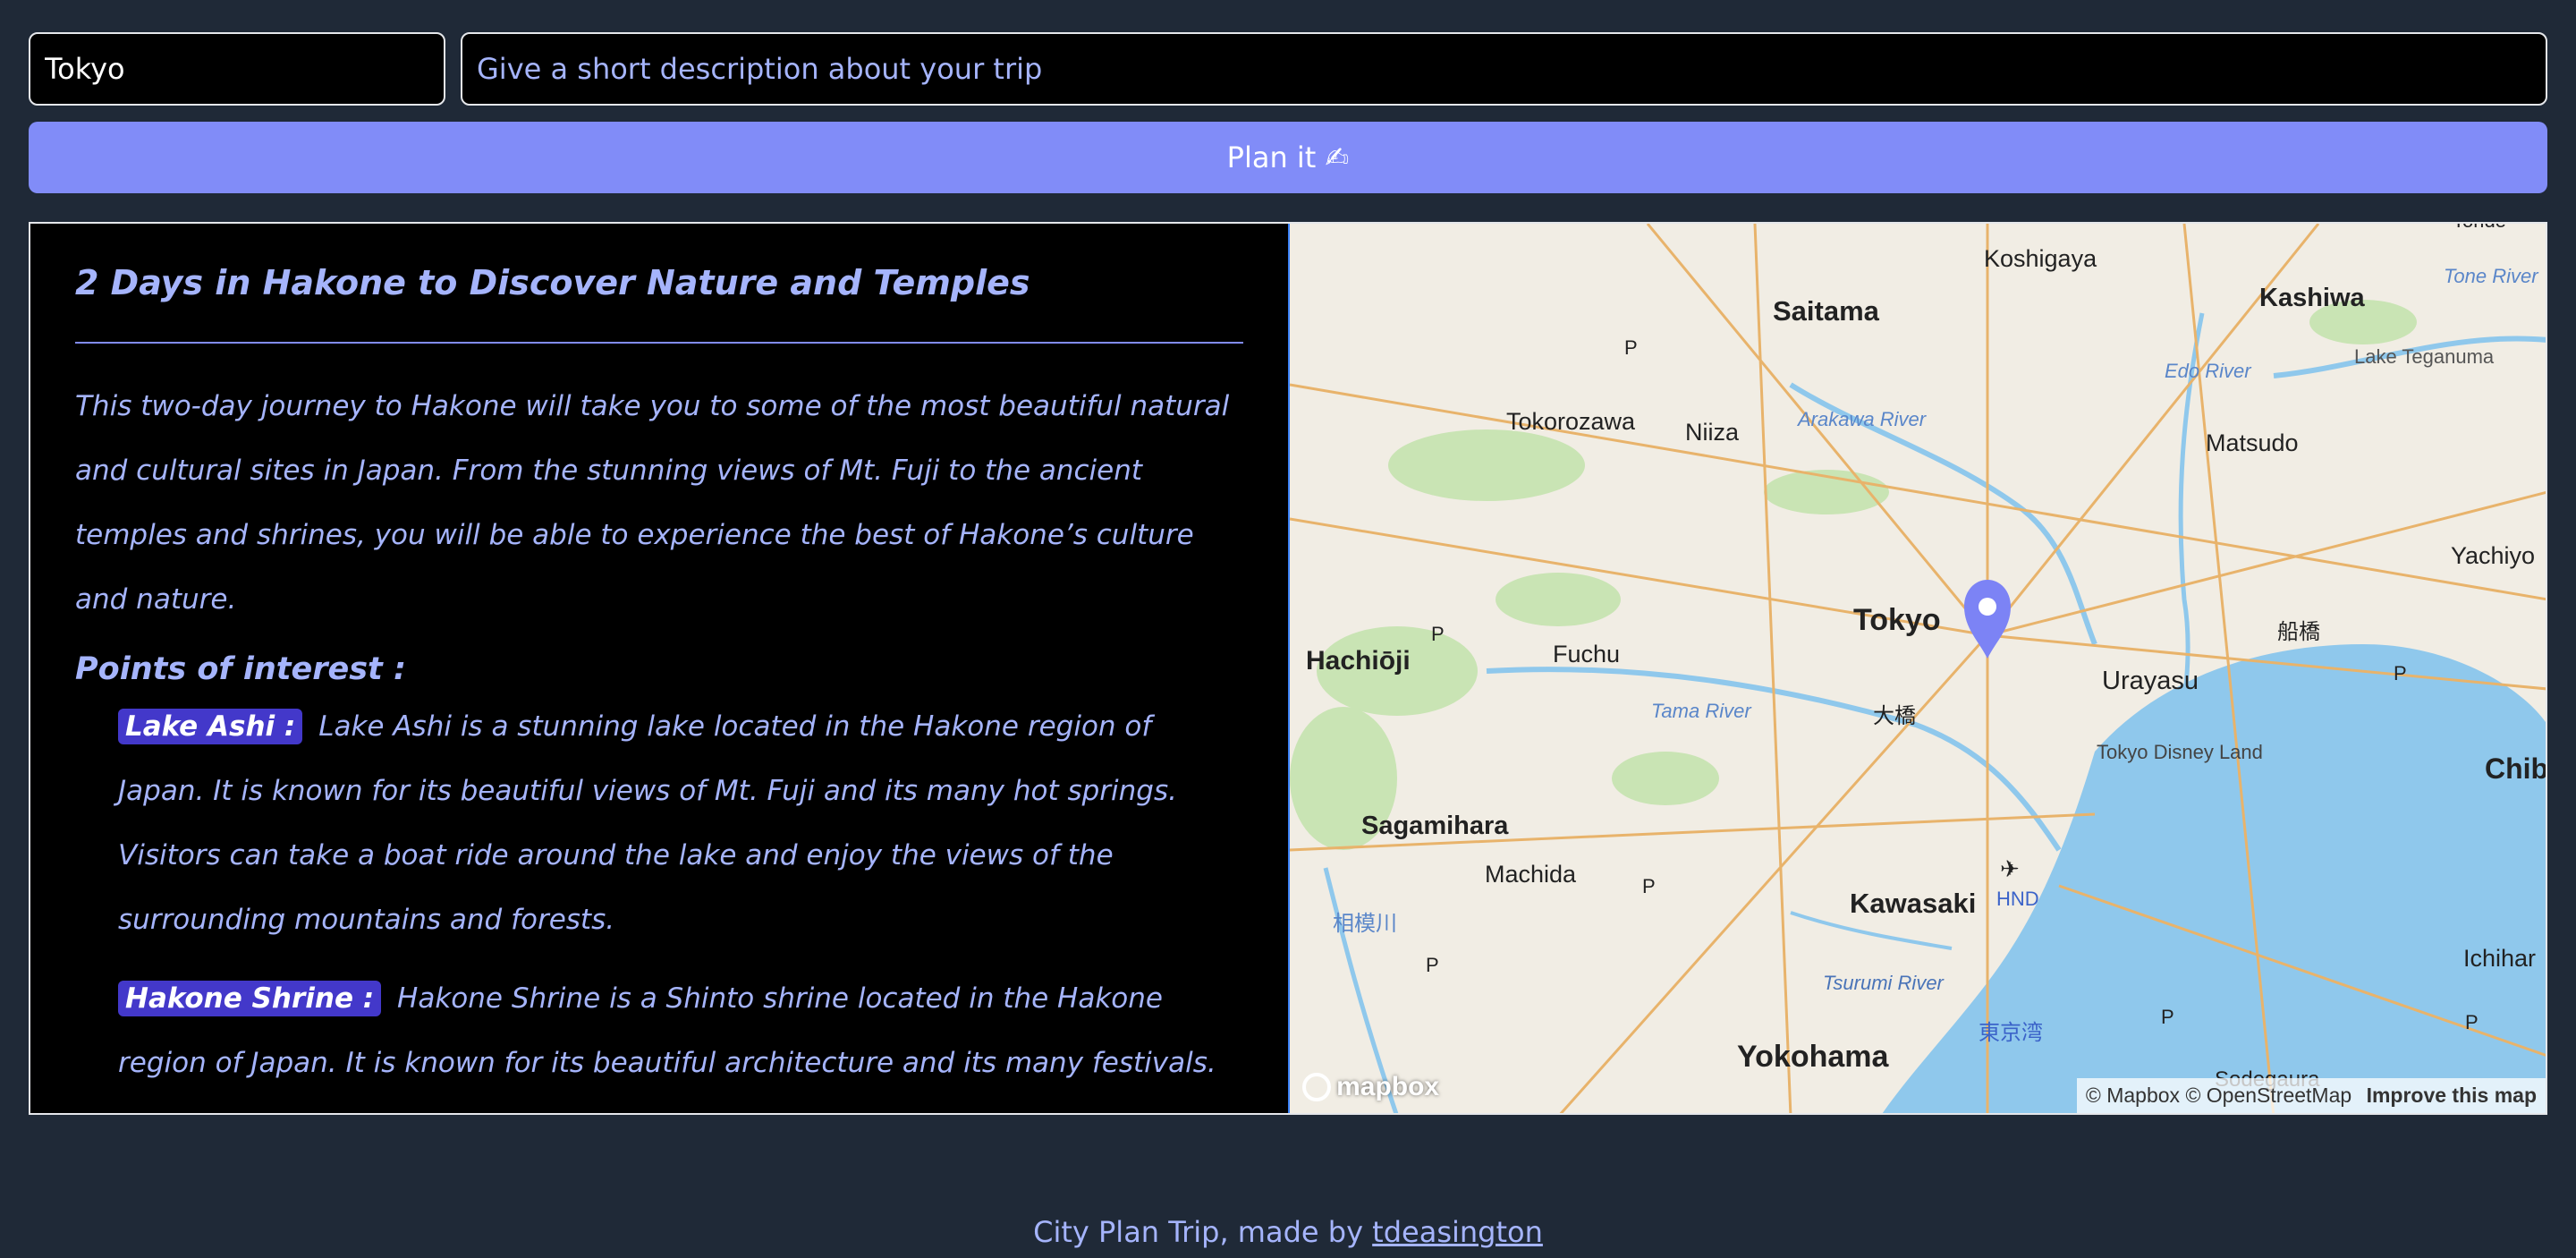  What do you see at coordinates (1457, 1232) in the screenshot?
I see `author-link: tdeasington` at bounding box center [1457, 1232].